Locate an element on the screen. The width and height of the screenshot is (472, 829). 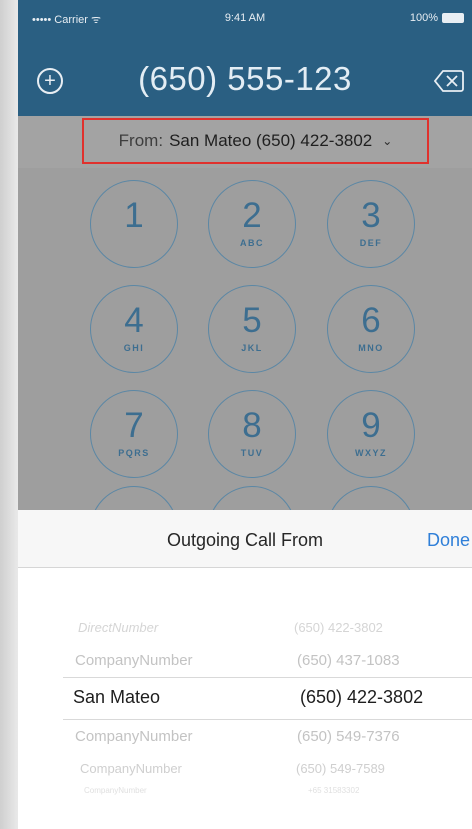
backspace-icon is located at coordinates (449, 81).